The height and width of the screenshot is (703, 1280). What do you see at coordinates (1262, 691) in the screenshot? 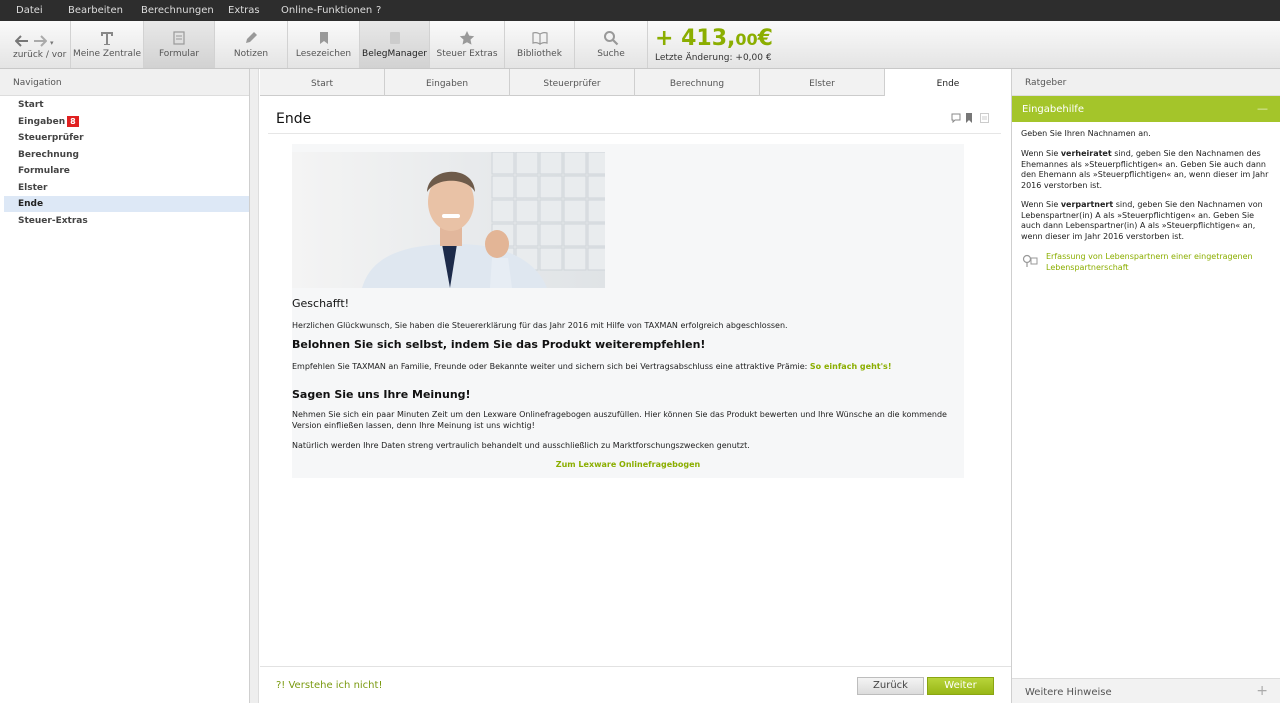
I see `expand-plus-icon: +` at bounding box center [1262, 691].